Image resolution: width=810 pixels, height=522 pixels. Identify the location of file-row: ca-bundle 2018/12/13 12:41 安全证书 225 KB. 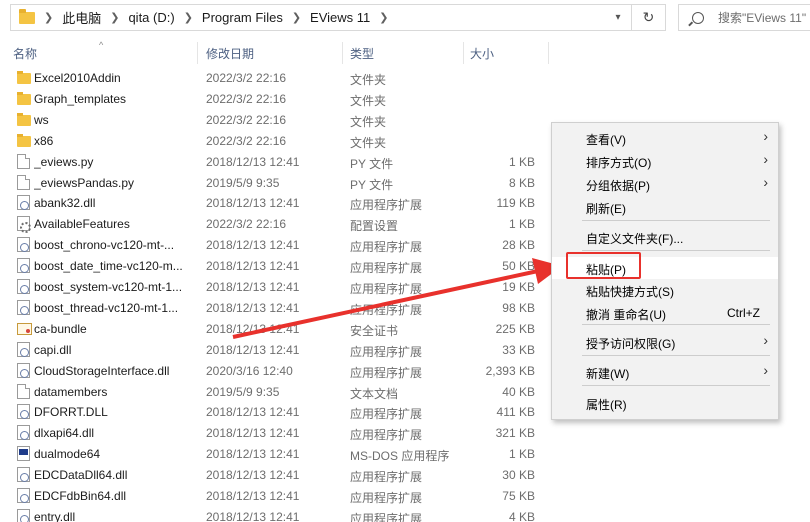
(280, 328).